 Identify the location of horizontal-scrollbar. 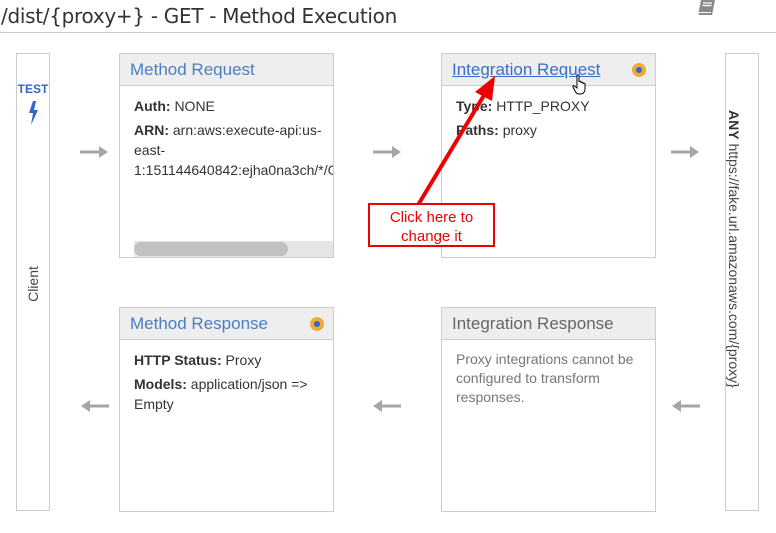
(233, 249).